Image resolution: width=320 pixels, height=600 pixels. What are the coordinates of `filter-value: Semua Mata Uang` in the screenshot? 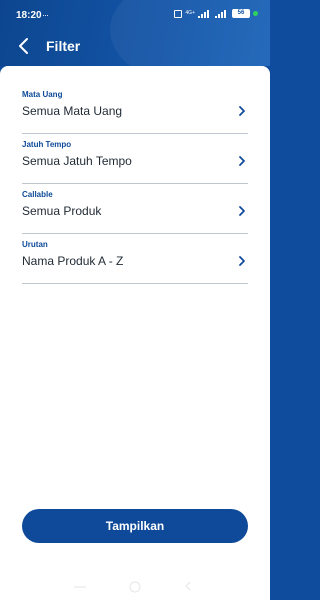 It's located at (72, 111).